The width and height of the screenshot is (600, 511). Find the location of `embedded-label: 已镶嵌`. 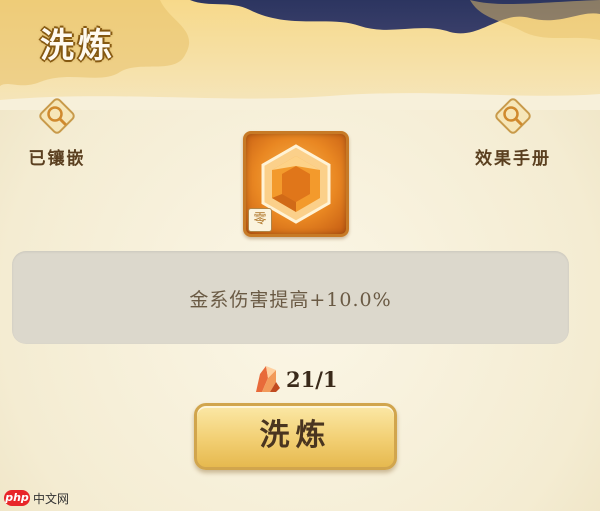

embedded-label: 已镶嵌 is located at coordinates (57, 159).